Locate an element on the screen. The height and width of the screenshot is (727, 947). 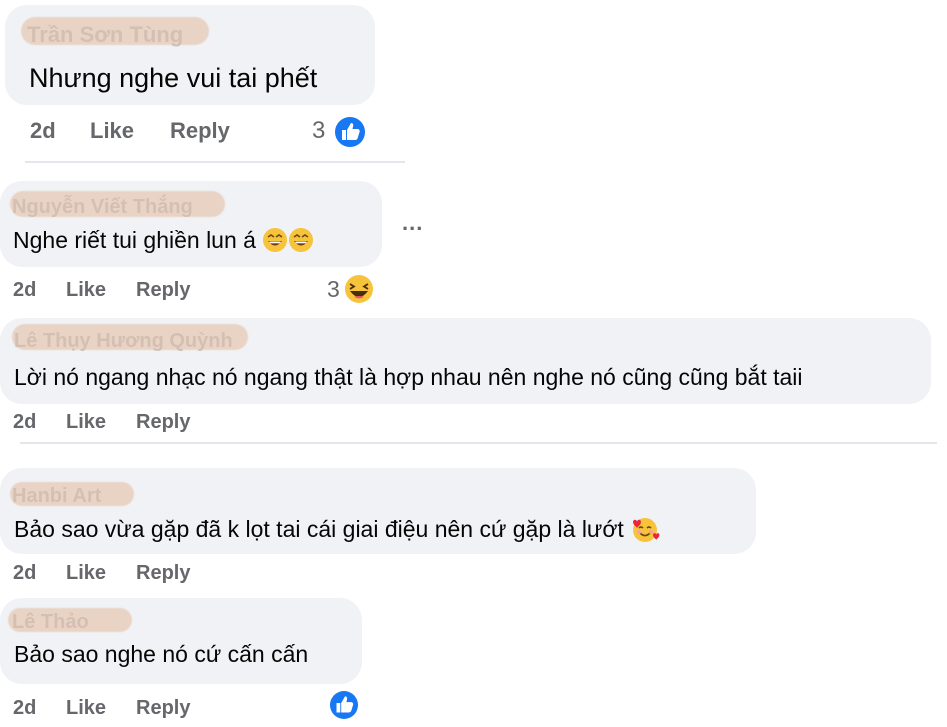
author-name: Nguyễn Viết Thắng is located at coordinates (102, 207).